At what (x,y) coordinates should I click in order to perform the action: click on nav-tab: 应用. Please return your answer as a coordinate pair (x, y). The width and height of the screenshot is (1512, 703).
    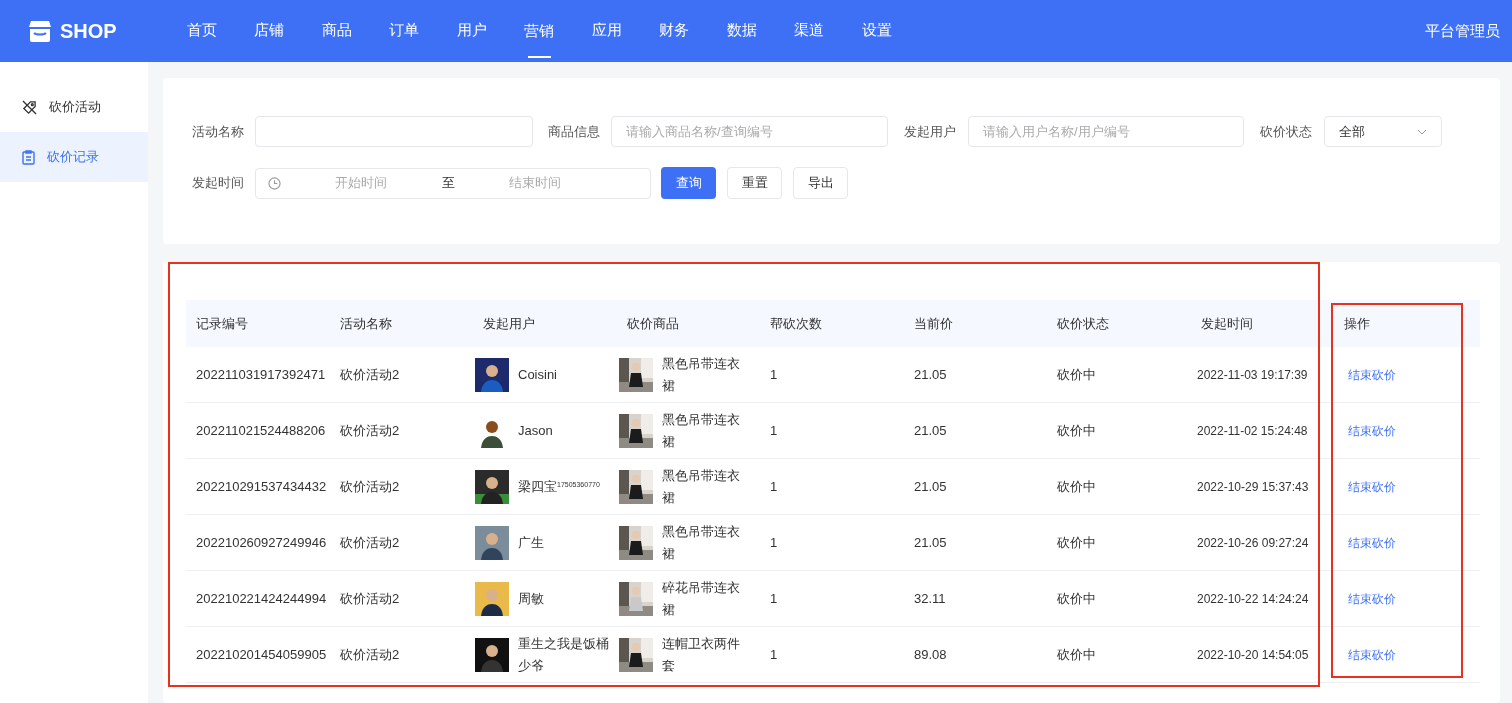
    Looking at the image, I should click on (607, 31).